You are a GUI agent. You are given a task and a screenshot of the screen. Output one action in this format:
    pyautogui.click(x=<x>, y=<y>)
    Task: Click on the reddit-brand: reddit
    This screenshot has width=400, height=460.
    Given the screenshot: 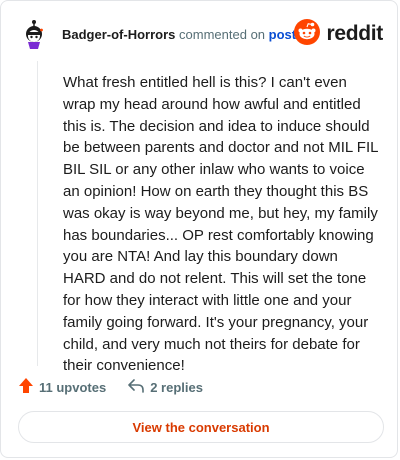 What is the action you would take?
    pyautogui.click(x=338, y=34)
    